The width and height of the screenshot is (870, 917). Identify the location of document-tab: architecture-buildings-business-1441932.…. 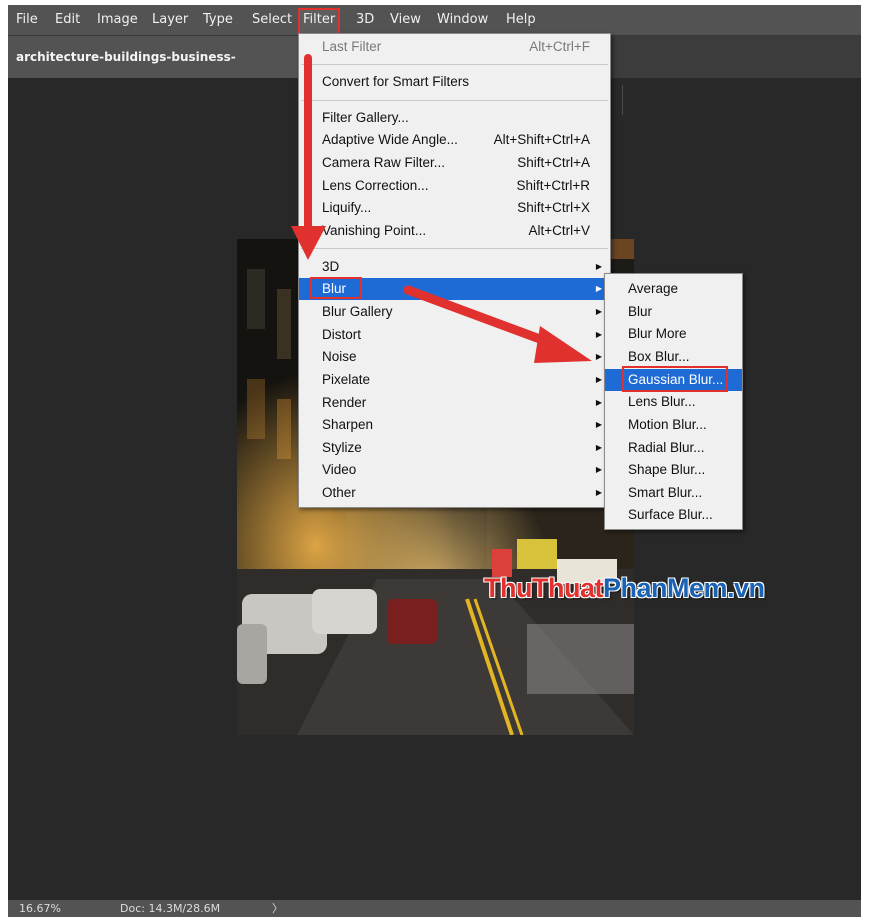
(156, 71).